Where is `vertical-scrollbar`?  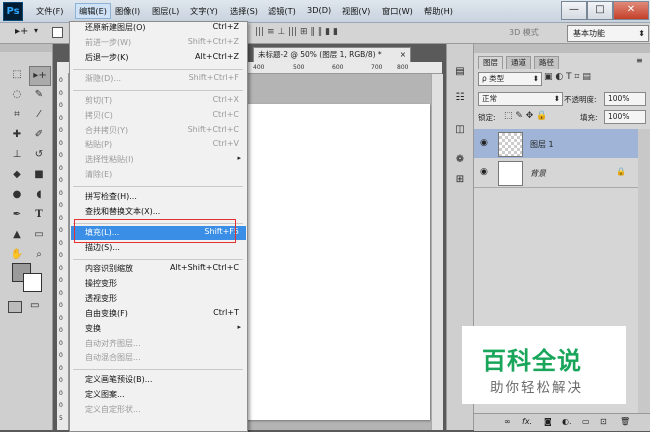
vertical-scrollbar is located at coordinates (437, 252).